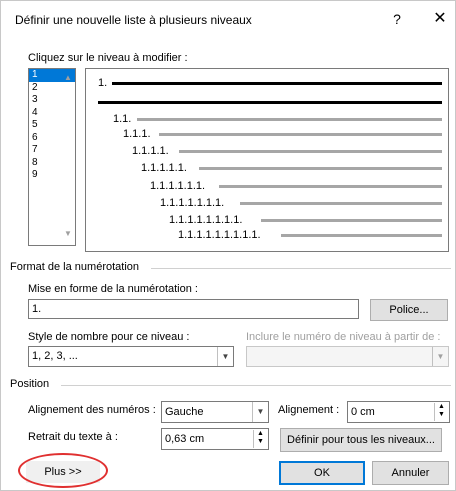 Image resolution: width=456 pixels, height=491 pixels. Describe the element at coordinates (122, 119) in the screenshot. I see `preview-row-label: 1.1.` at that location.